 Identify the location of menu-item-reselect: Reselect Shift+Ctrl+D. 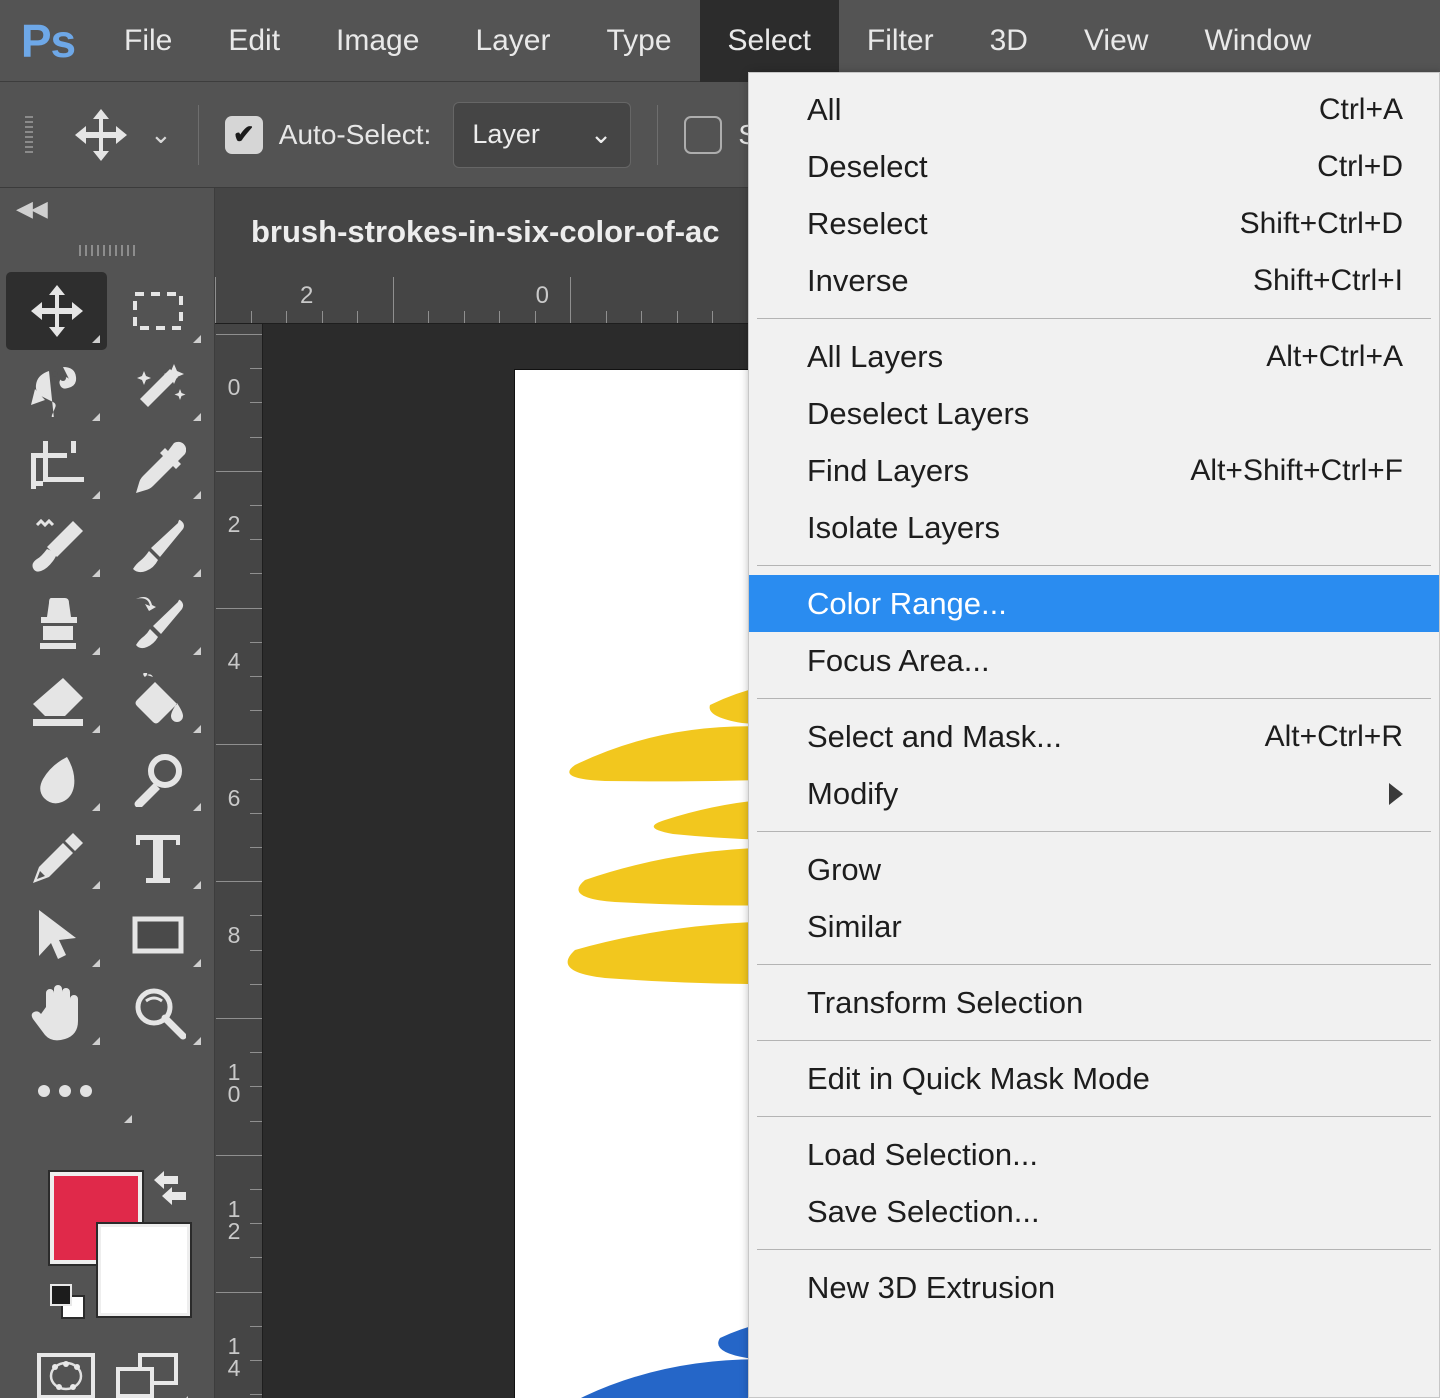
(1094, 223).